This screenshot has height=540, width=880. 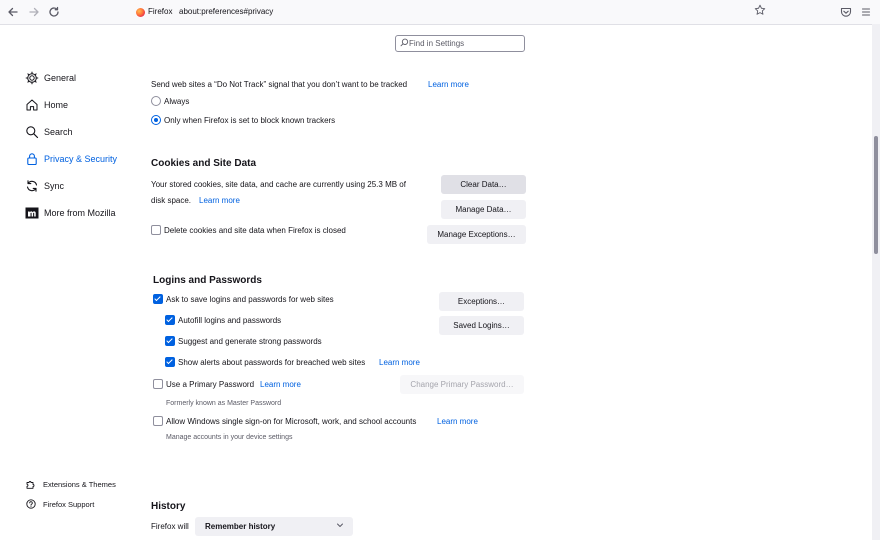 I want to click on sidebar-footer-label: Firefox Support, so click(x=69, y=504).